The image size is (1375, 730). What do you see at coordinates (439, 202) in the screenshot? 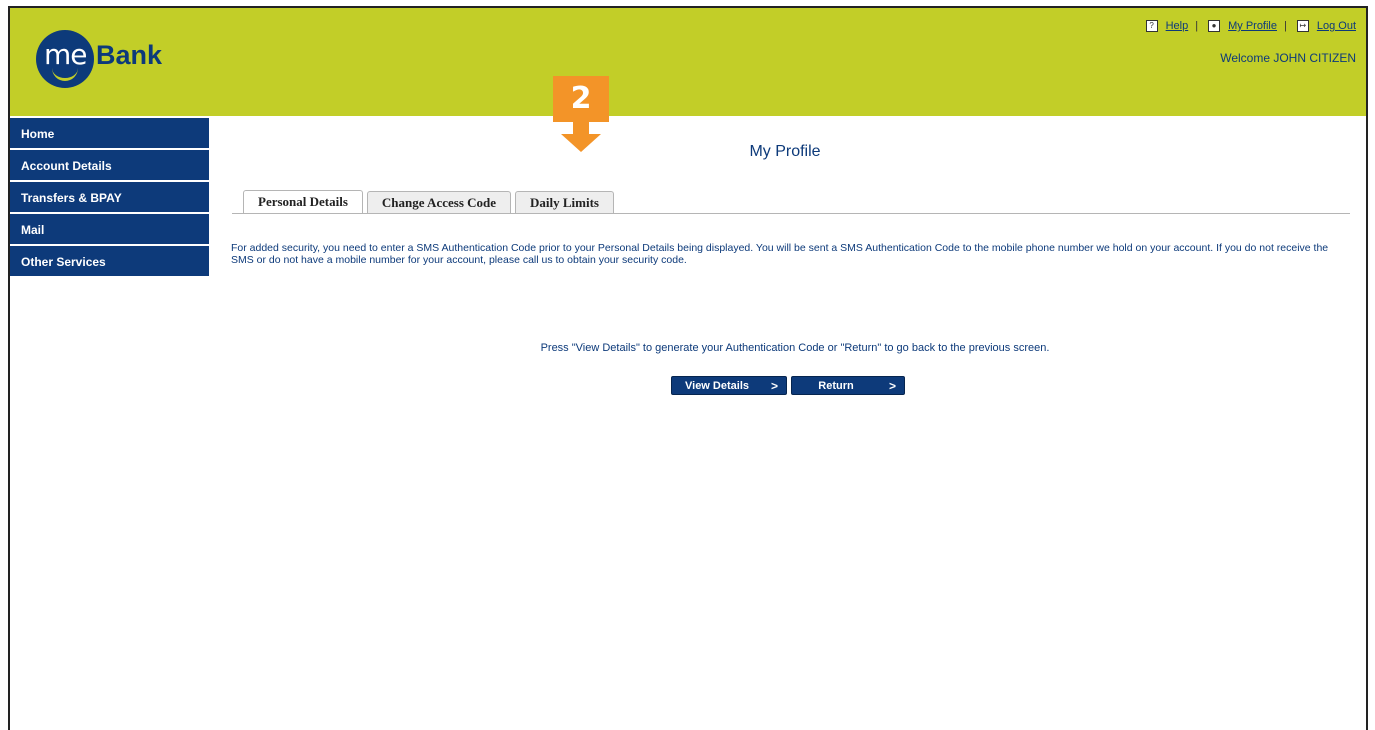
I see `tab-change-access-code: Change Access Code` at bounding box center [439, 202].